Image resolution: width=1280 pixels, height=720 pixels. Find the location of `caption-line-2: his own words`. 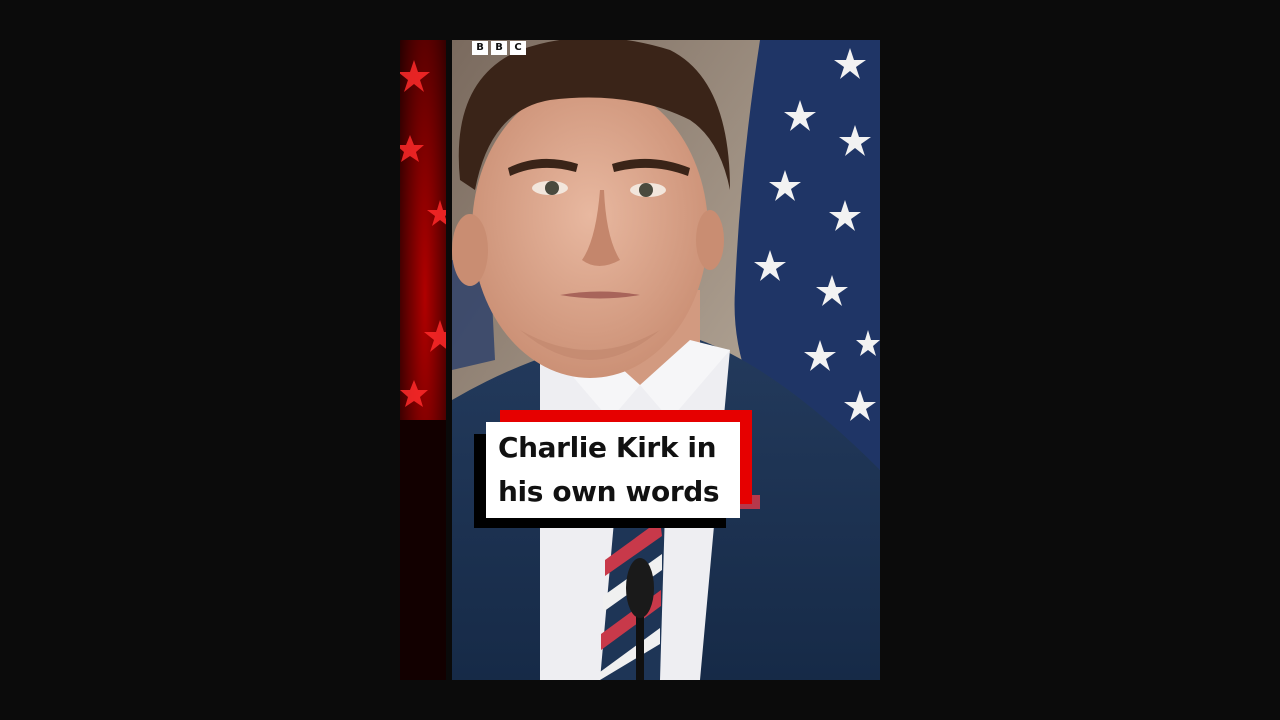

caption-line-2: his own words is located at coordinates (609, 491).